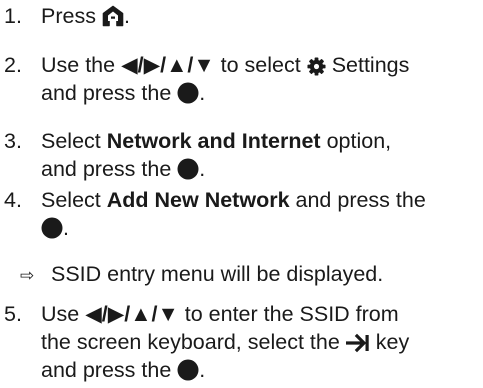 The width and height of the screenshot is (483, 388). I want to click on step-2-text: Use the, so click(78, 65).